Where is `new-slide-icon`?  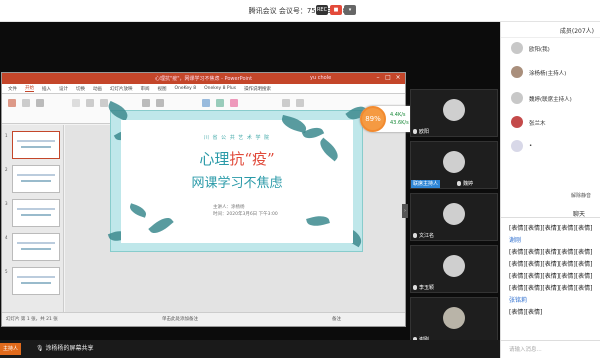 new-slide-icon is located at coordinates (26, 103).